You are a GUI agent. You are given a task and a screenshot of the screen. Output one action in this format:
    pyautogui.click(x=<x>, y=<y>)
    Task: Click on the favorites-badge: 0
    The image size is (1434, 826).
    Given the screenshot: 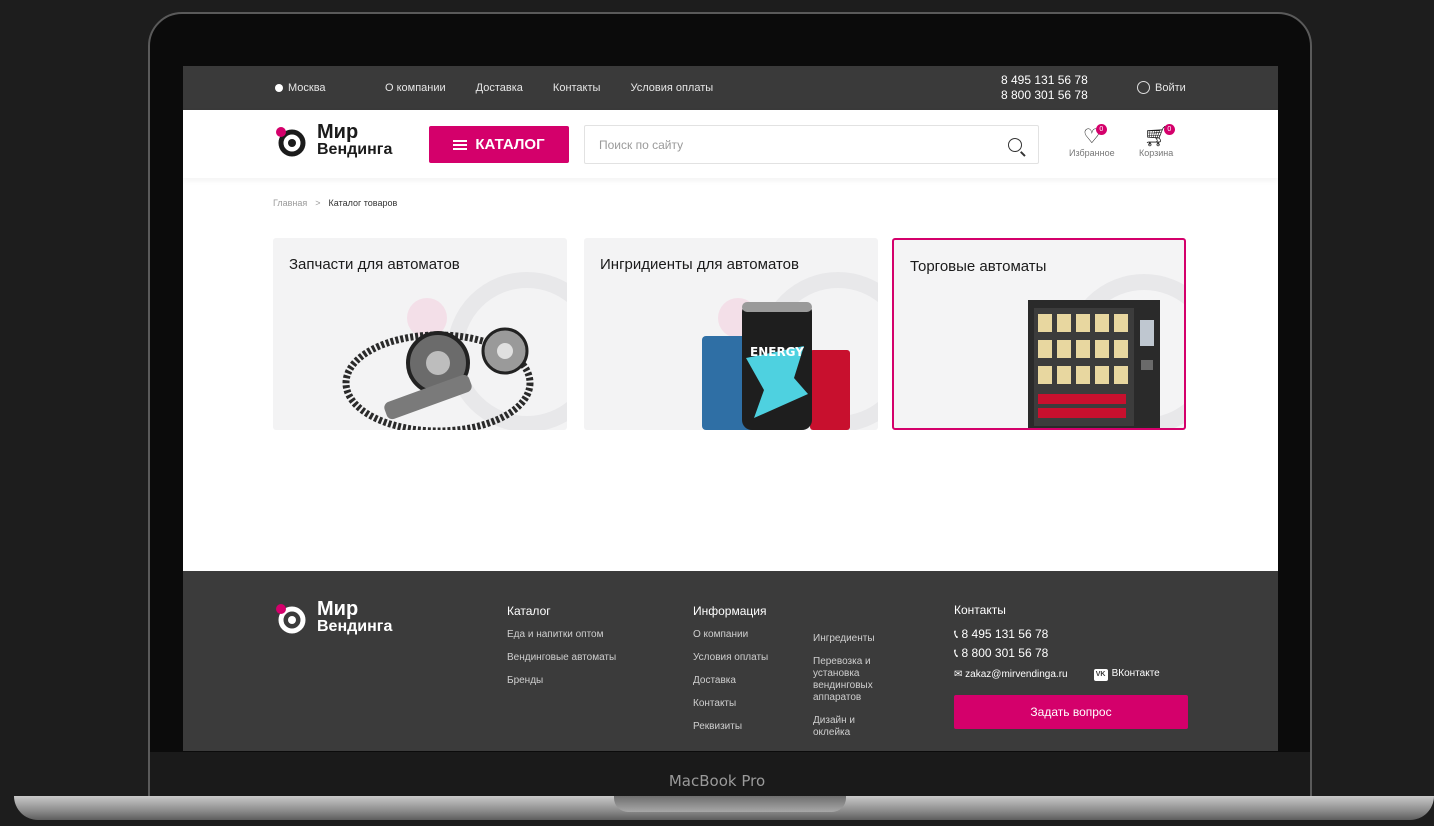 What is the action you would take?
    pyautogui.click(x=1101, y=129)
    